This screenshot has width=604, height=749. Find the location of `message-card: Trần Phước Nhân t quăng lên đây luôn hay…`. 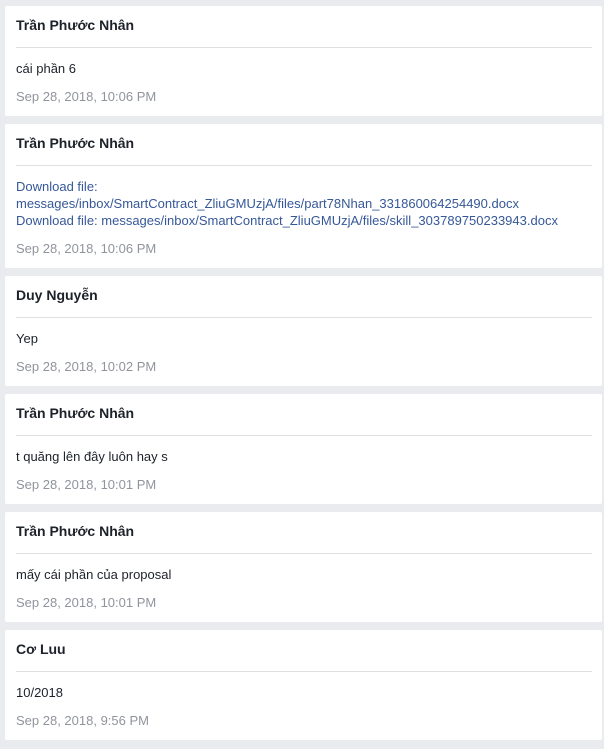

message-card: Trần Phước Nhân t quăng lên đây luôn hay… is located at coordinates (303, 449).